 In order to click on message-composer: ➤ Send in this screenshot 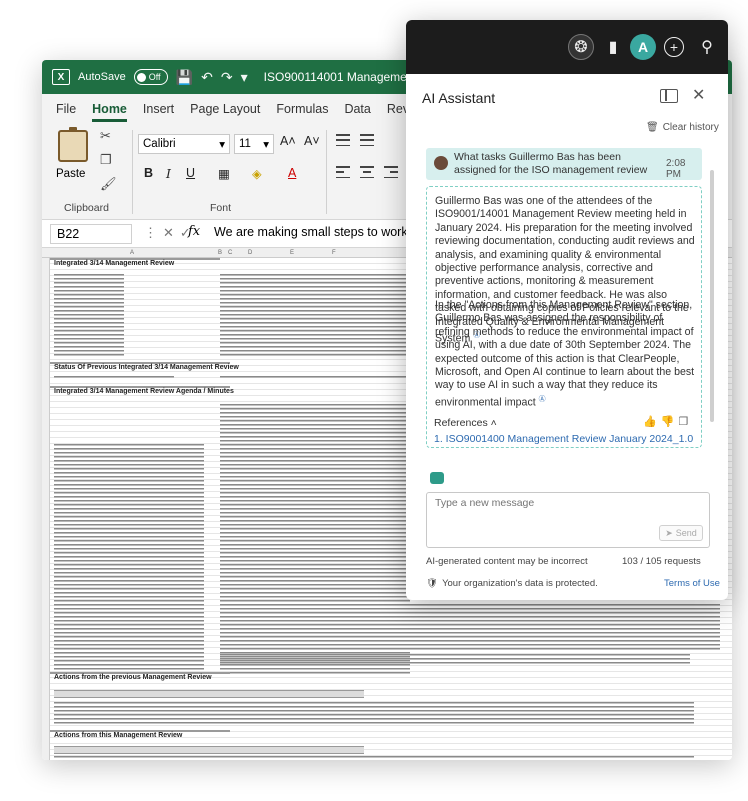, I will do `click(568, 520)`.